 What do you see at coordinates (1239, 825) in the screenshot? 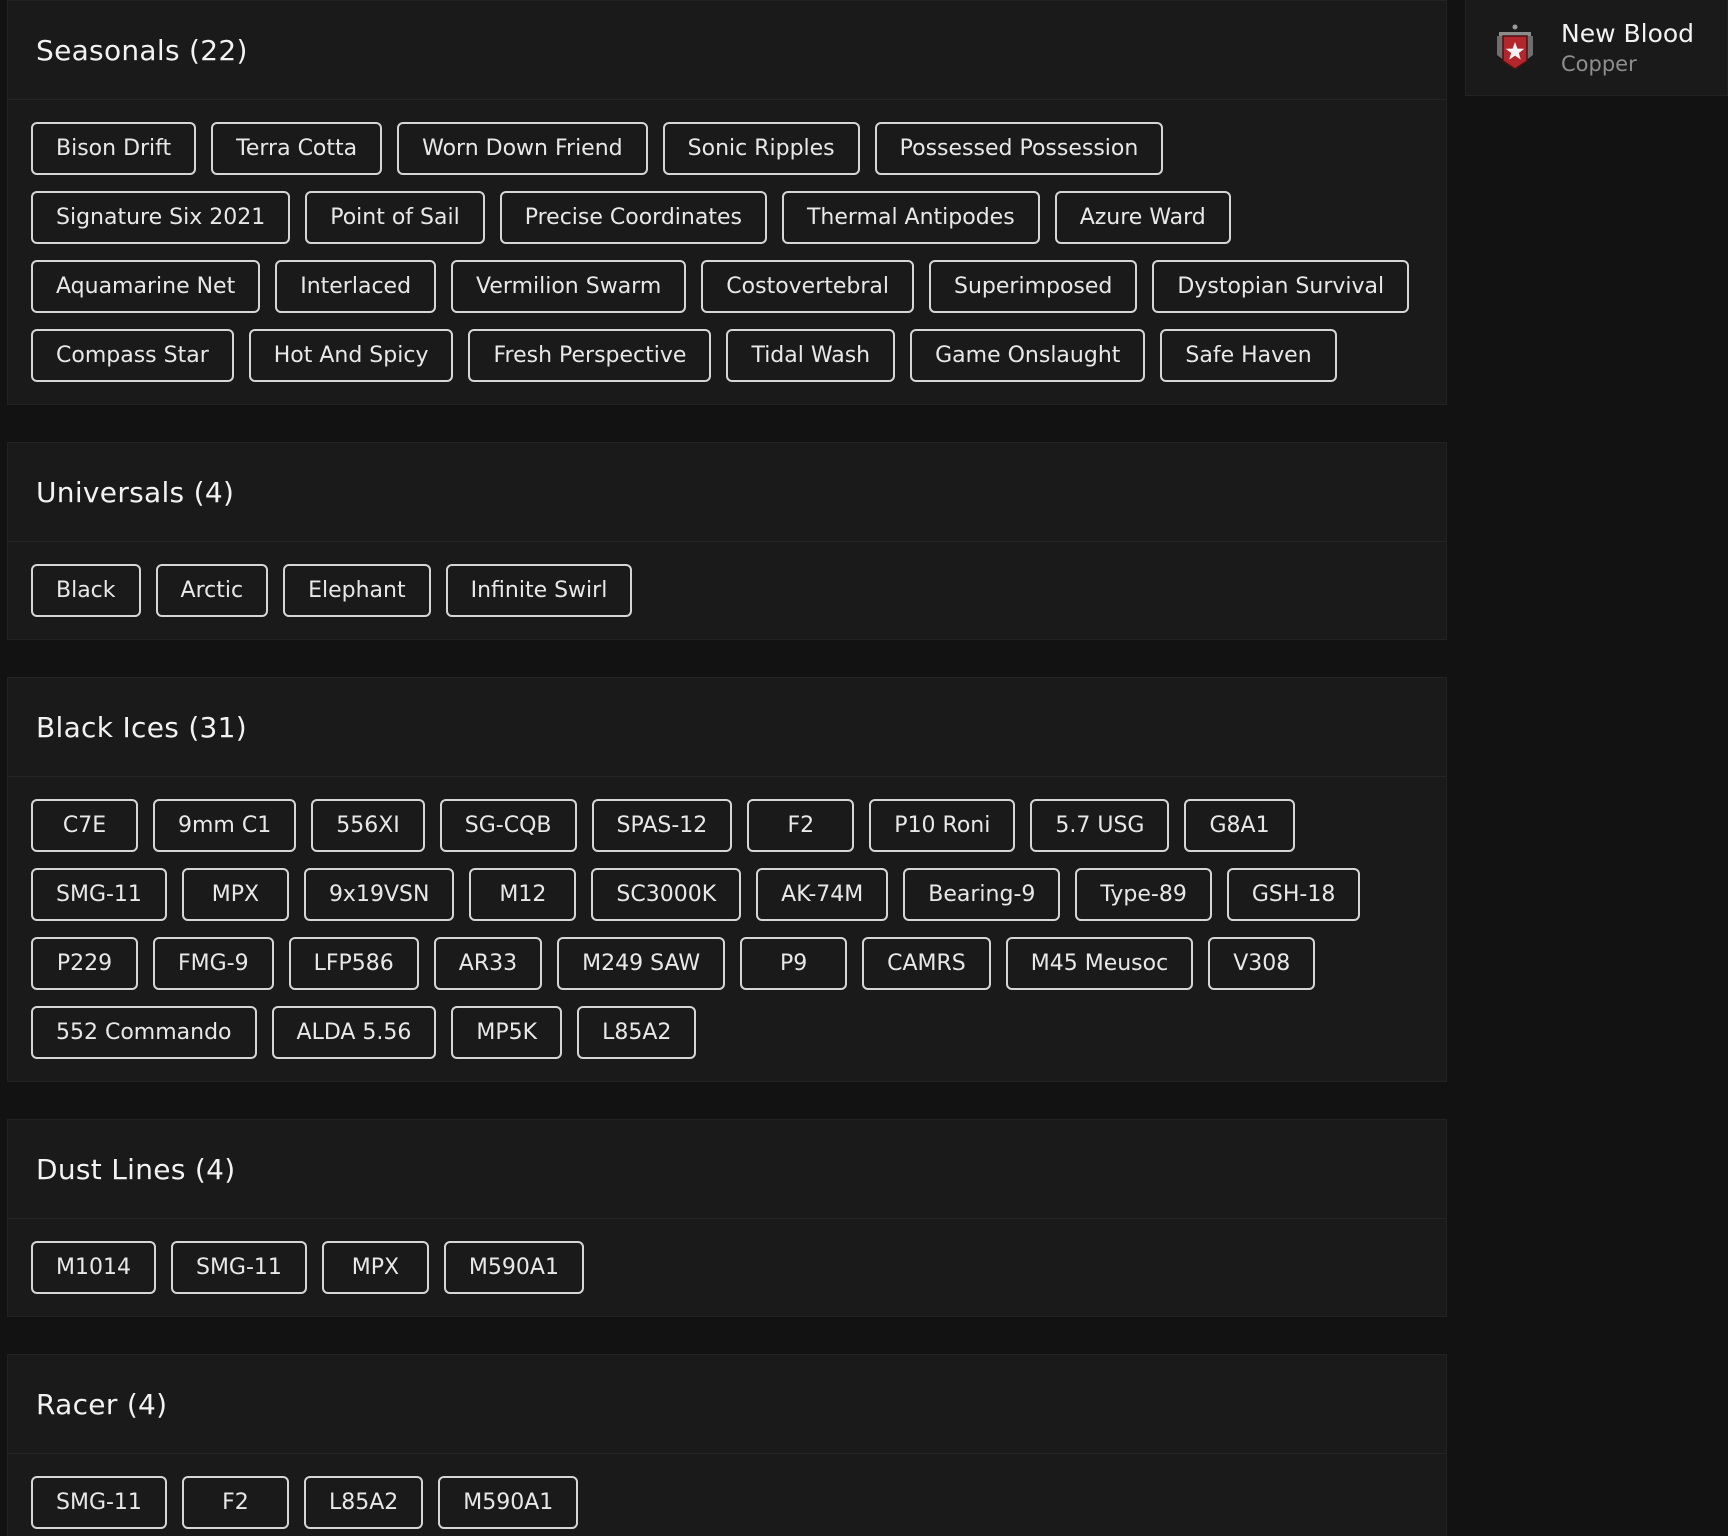
I see `camo-chip: G8A1` at bounding box center [1239, 825].